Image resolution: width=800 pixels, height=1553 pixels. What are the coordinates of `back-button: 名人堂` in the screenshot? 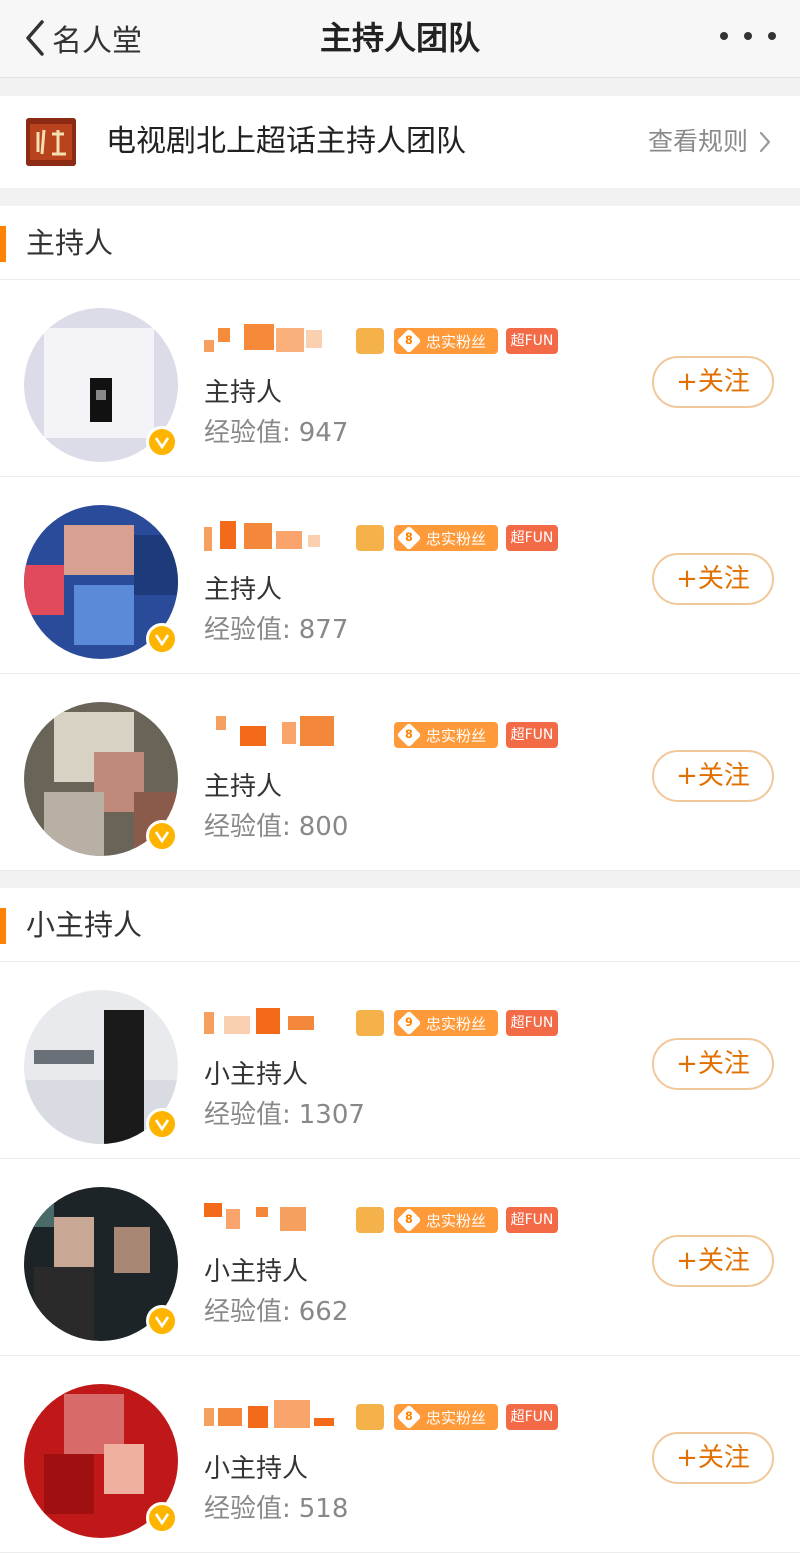 It's located at (82, 38).